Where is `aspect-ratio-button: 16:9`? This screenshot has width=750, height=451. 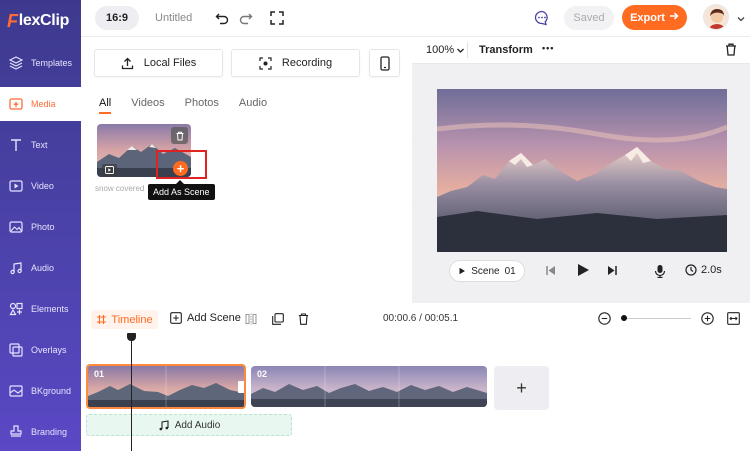 aspect-ratio-button: 16:9 is located at coordinates (117, 18).